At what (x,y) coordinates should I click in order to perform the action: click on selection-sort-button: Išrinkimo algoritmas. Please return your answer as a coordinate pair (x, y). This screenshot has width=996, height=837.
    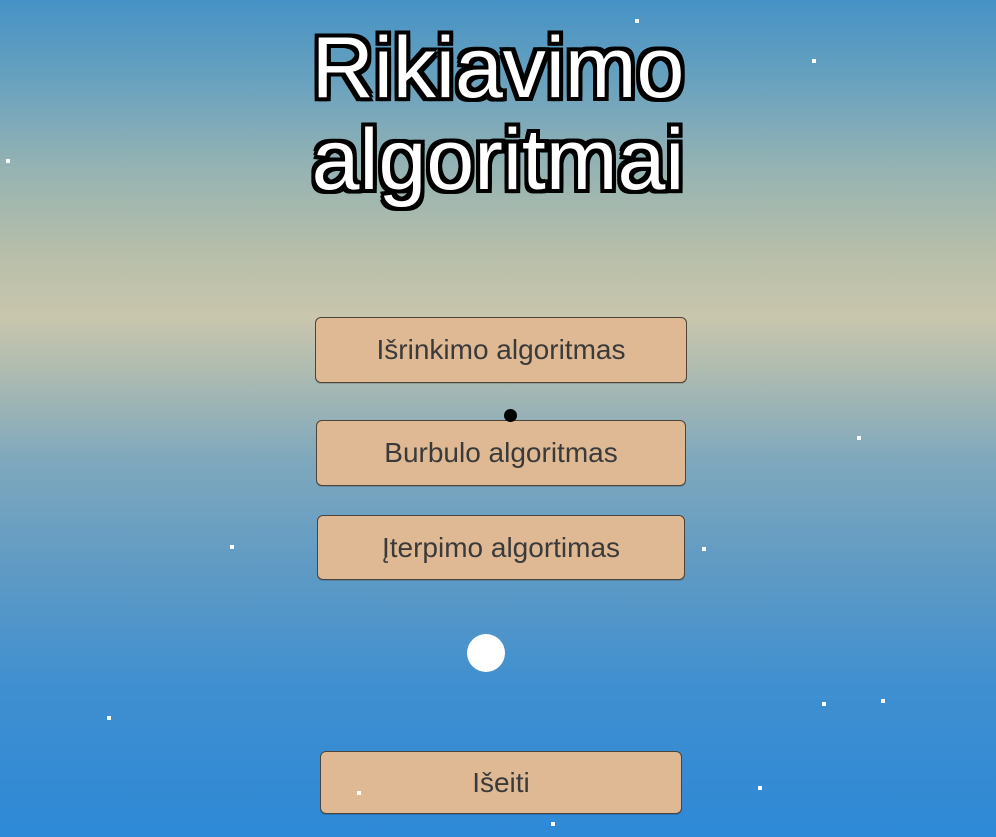
    Looking at the image, I should click on (501, 350).